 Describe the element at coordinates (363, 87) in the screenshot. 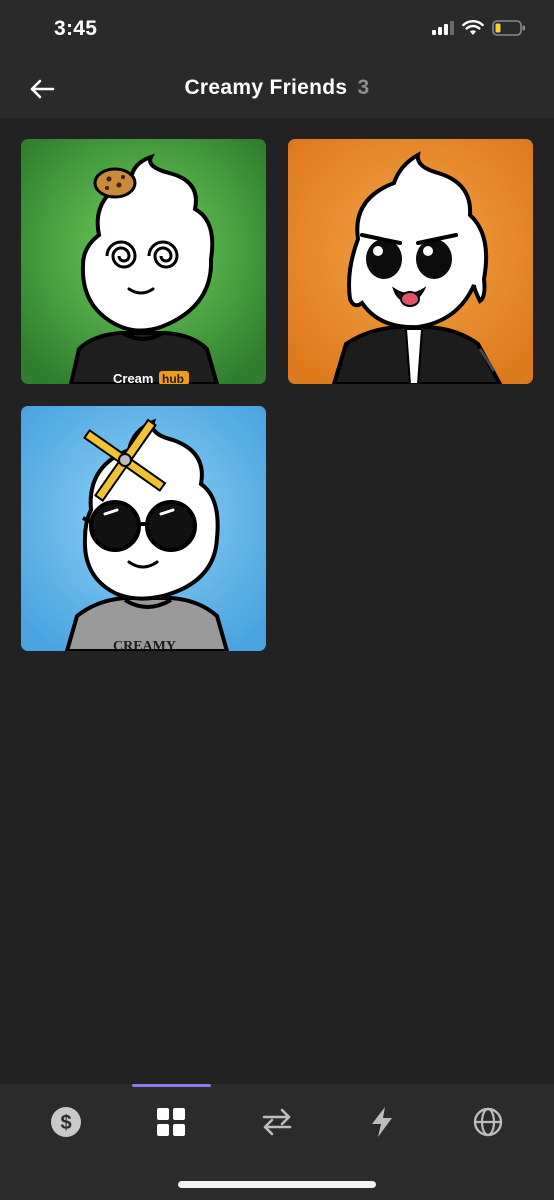

I see `collection-count: 3` at that location.